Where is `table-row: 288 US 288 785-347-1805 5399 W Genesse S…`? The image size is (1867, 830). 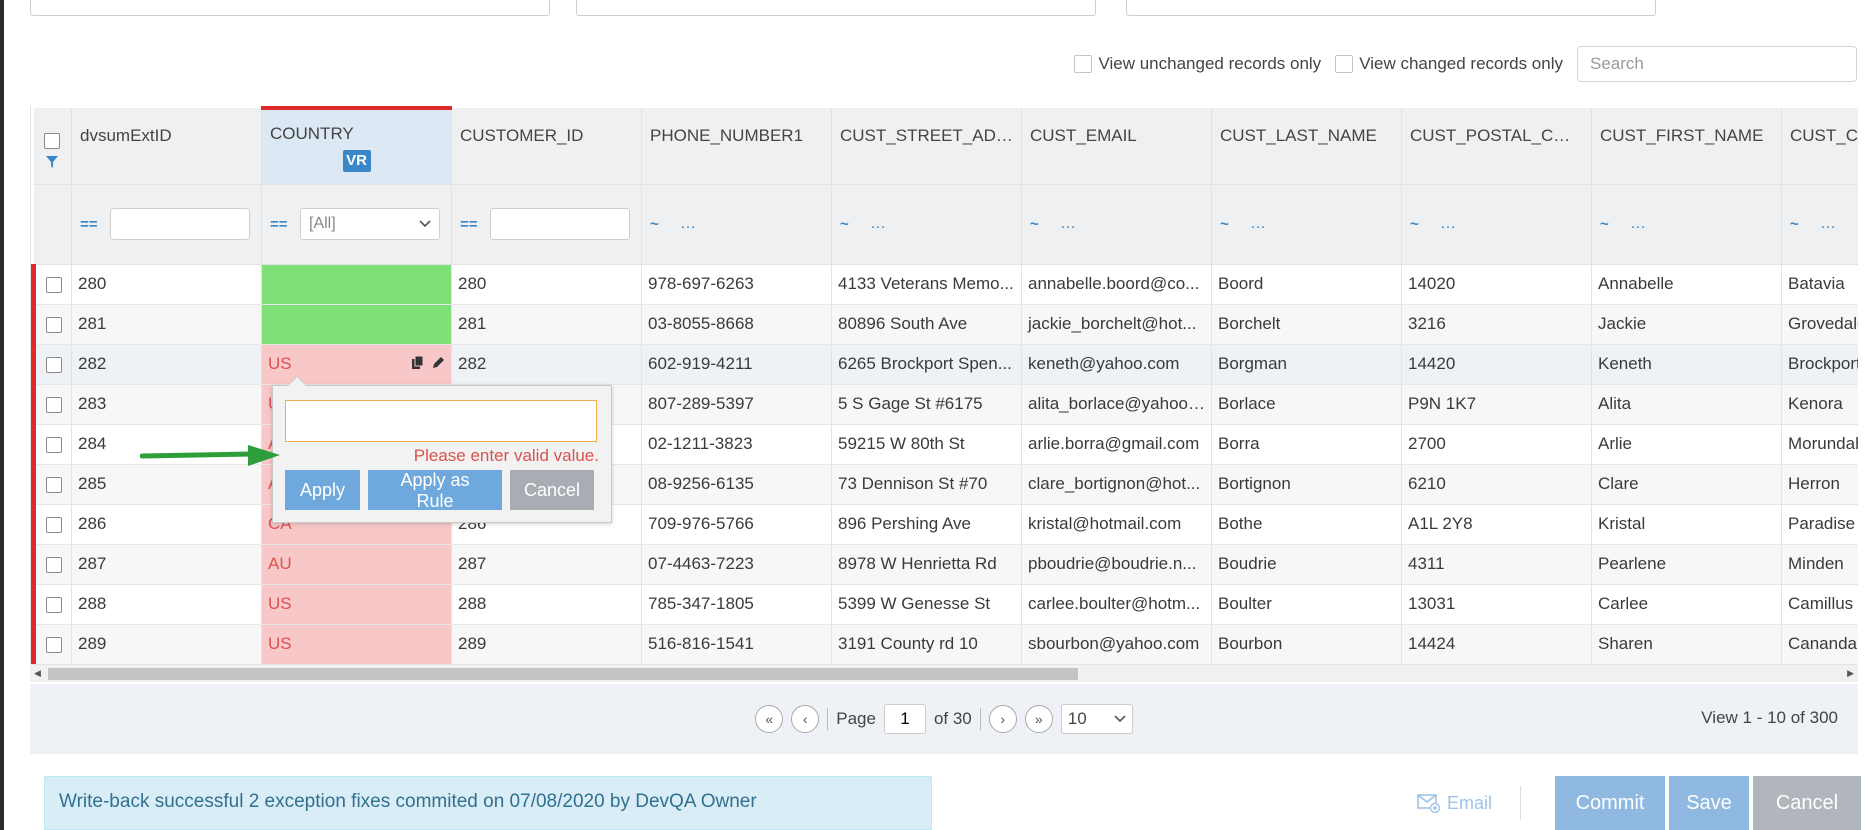
table-row: 288 US 288 785-347-1805 5399 W Genesse S… is located at coordinates (944, 604).